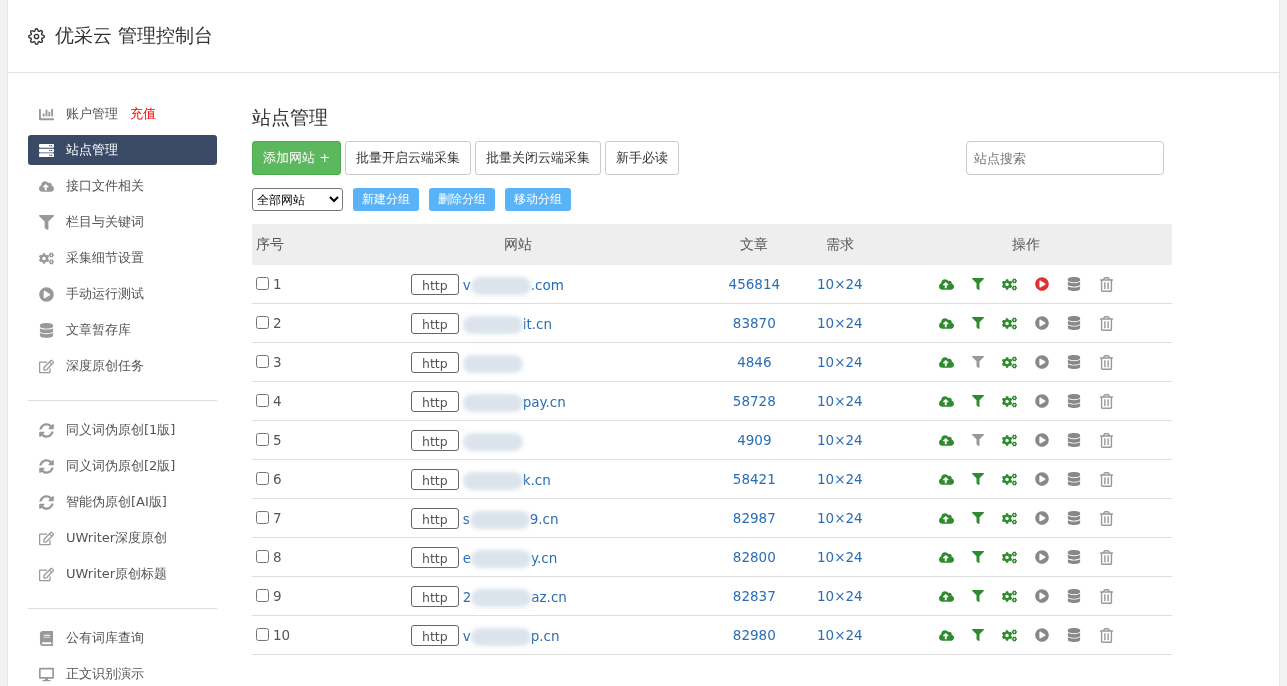  I want to click on sidebar-item: 同义词伪原创[2版], so click(122, 466).